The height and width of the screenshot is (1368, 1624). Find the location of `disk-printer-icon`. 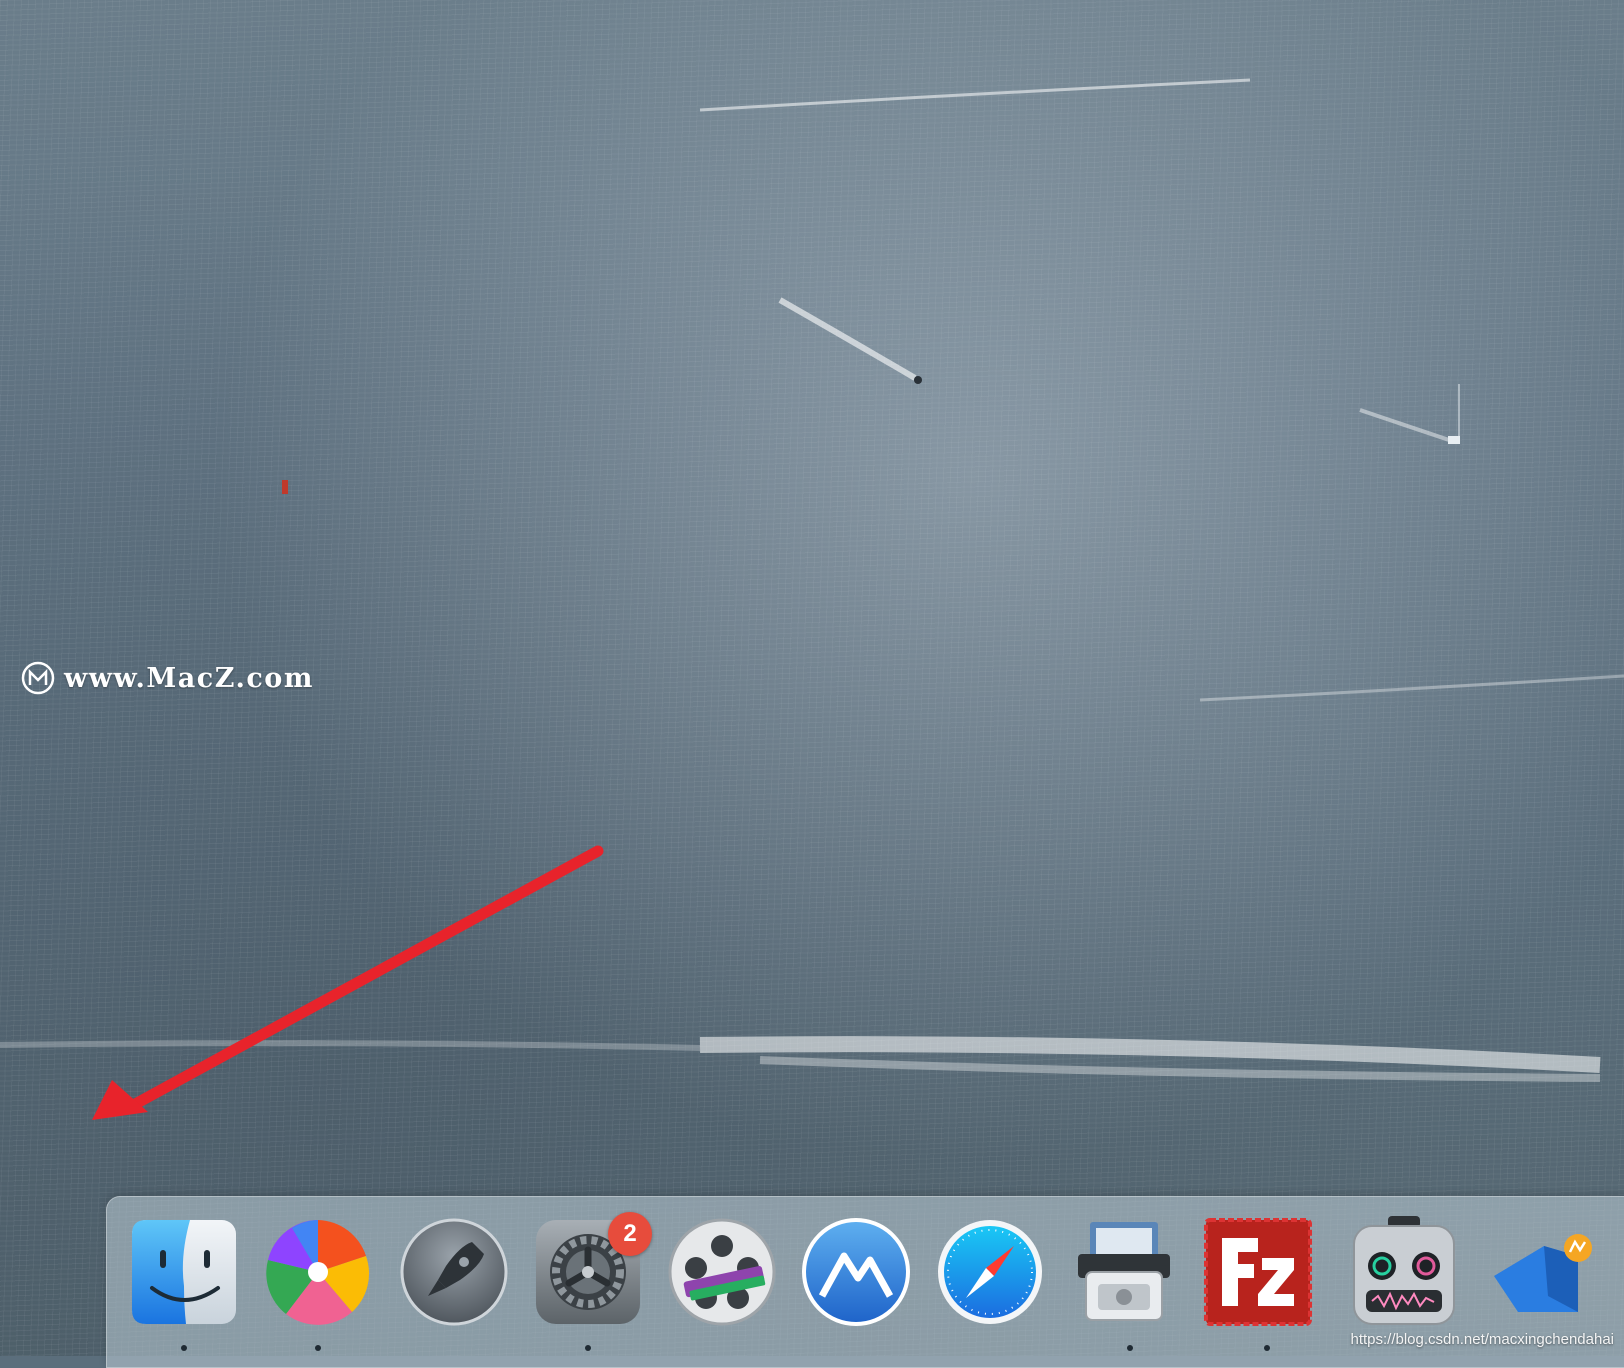

disk-printer-icon is located at coordinates (1124, 1272).